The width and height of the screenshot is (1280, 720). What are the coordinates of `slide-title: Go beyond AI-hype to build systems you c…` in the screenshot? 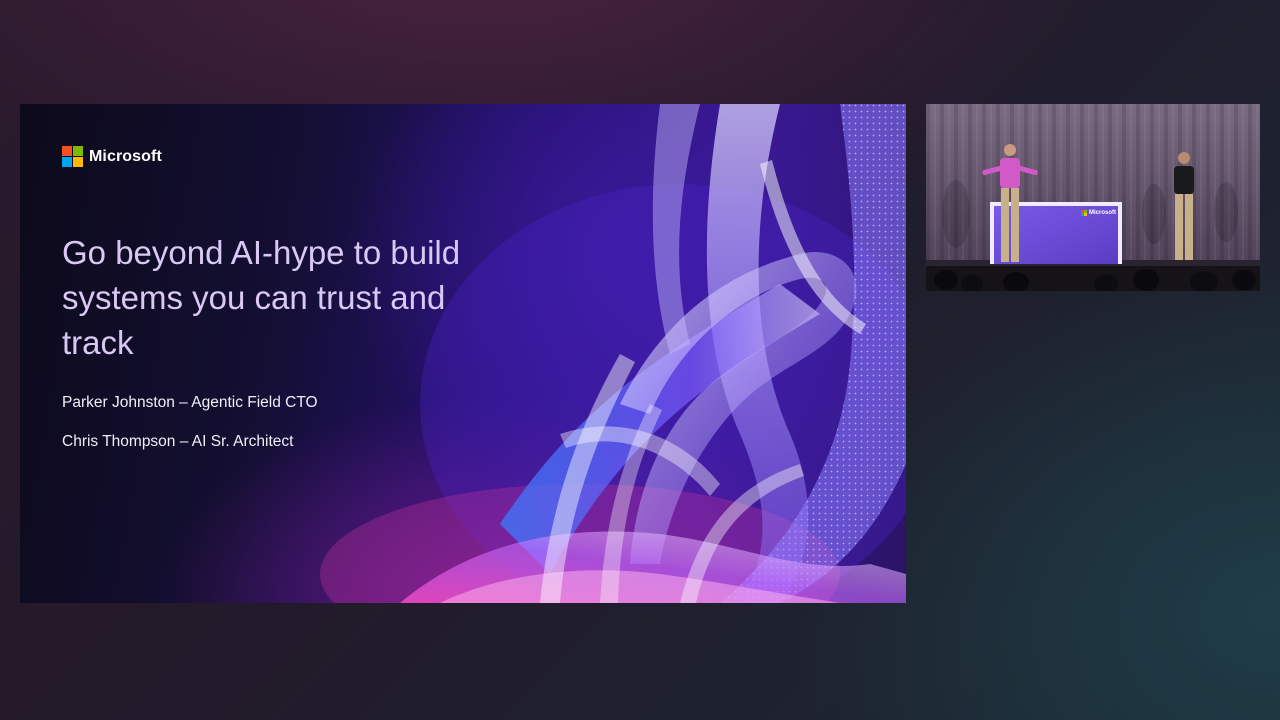 It's located at (261, 297).